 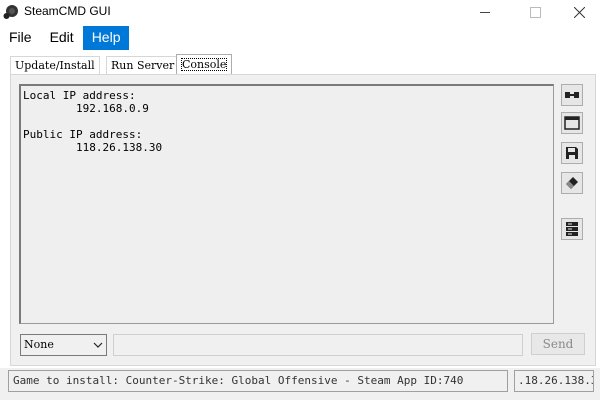 I want to click on maximize-icon, so click(x=535, y=12).